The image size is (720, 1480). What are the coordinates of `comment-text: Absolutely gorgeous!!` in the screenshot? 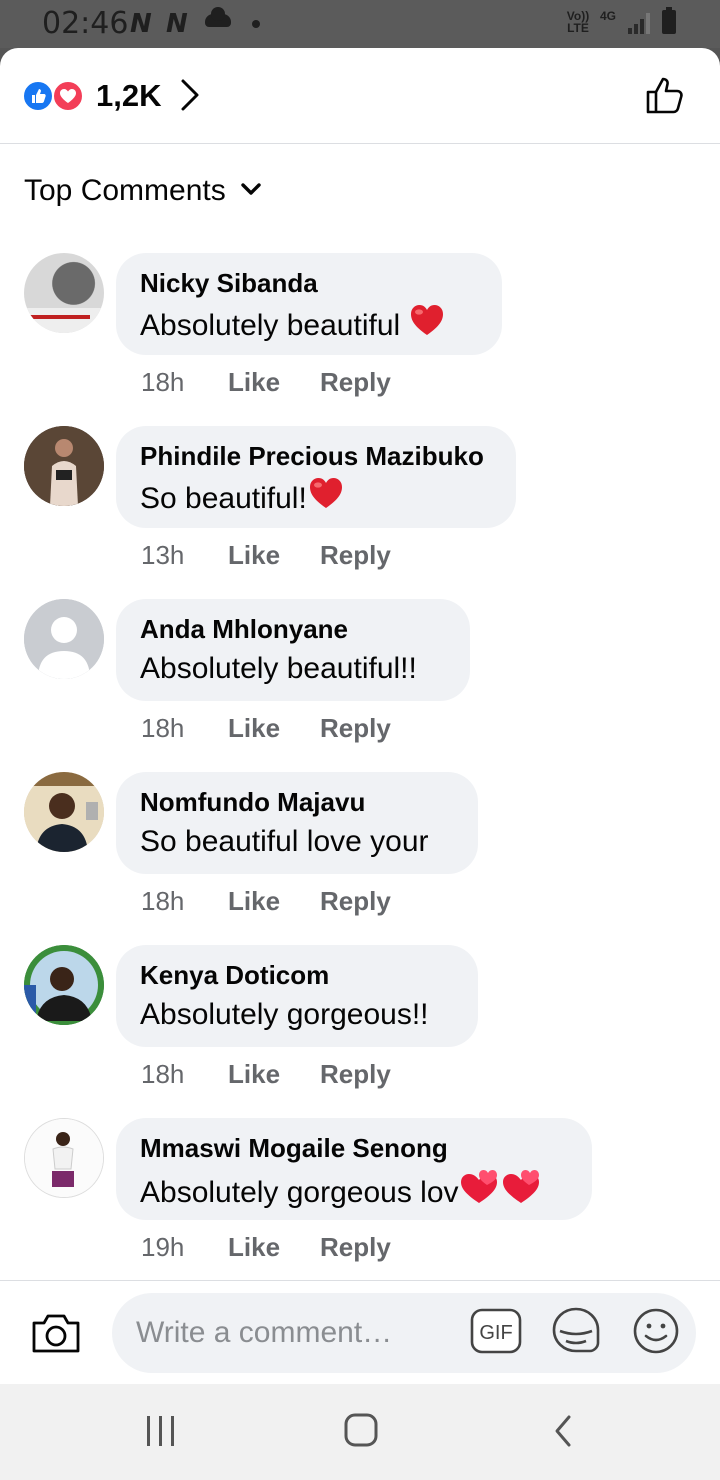 It's located at (297, 1015).